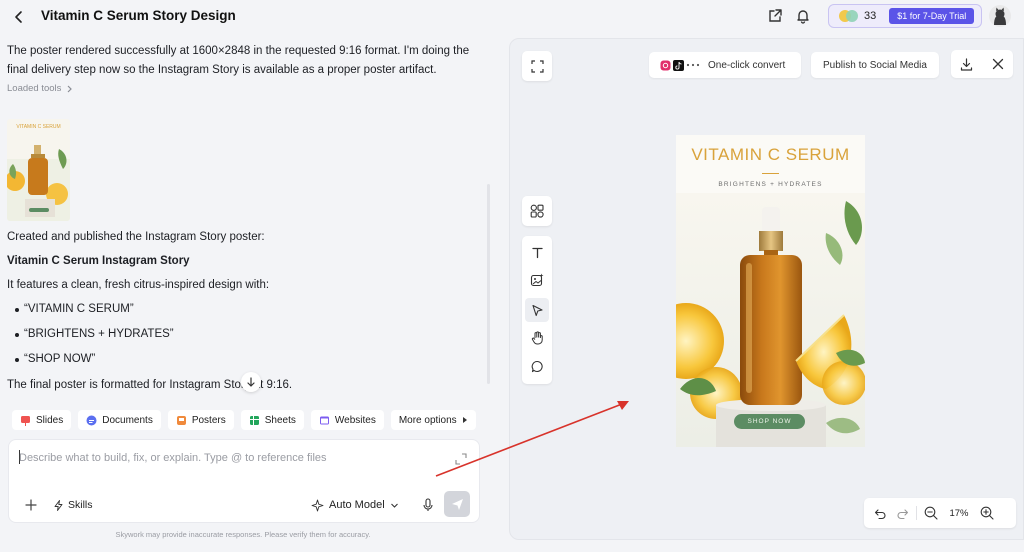 The image size is (1024, 552). I want to click on model-selector: Auto Model, so click(355, 505).